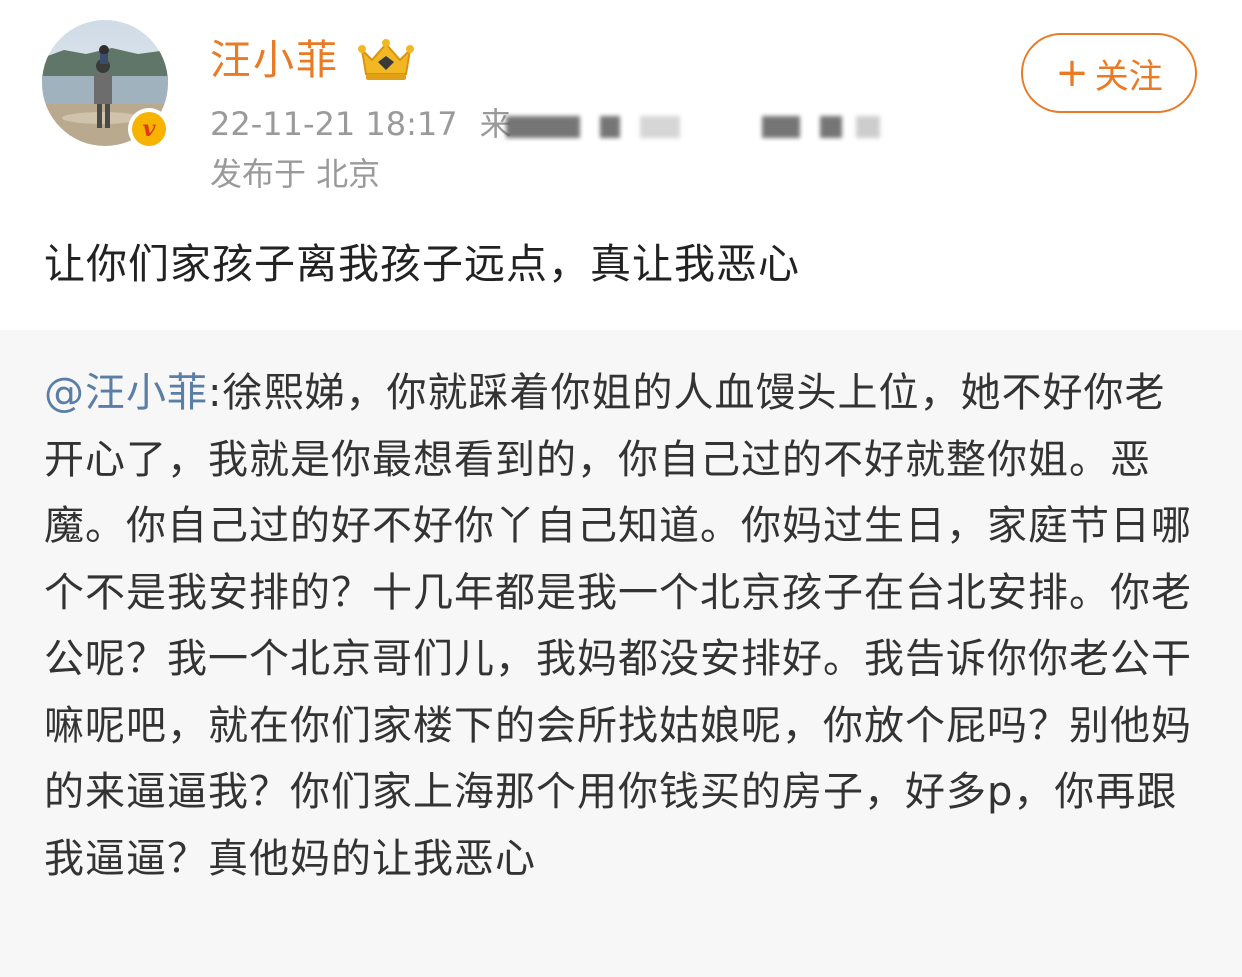 This screenshot has height=977, width=1242. I want to click on follow-label: 关注, so click(1128, 76).